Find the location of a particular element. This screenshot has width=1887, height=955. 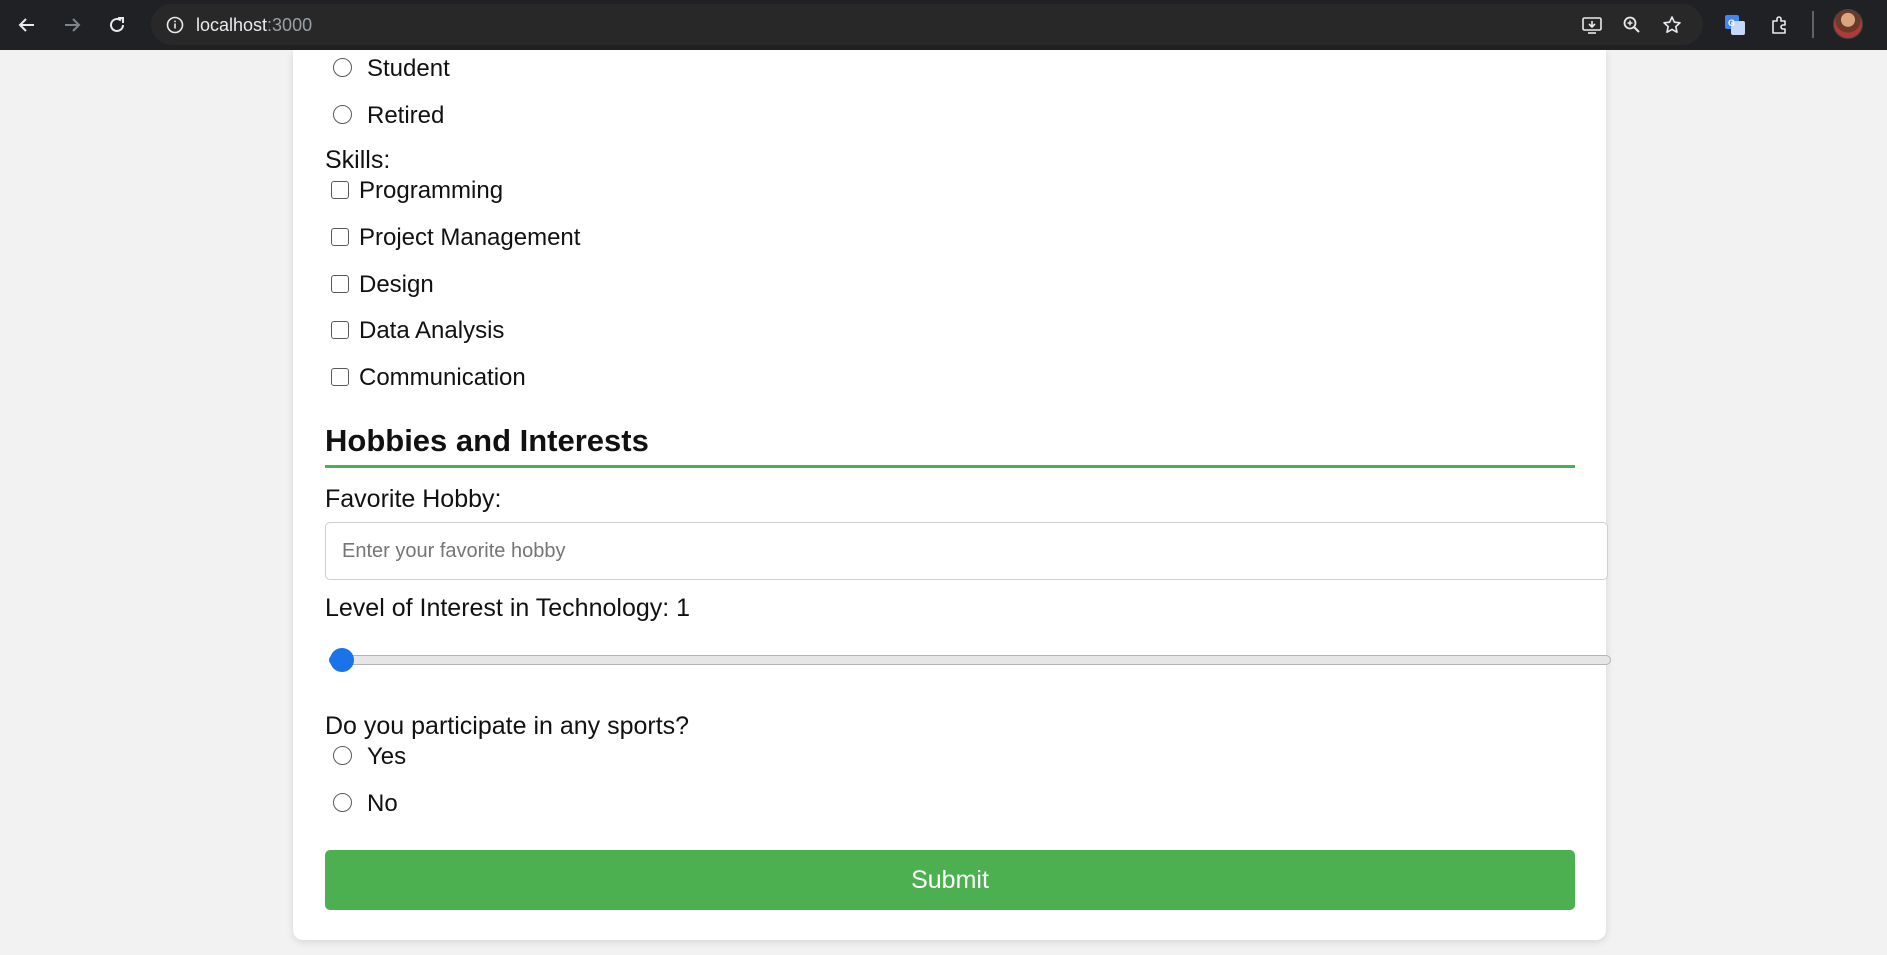

skill-checkbox-data-analysis is located at coordinates (340, 330).